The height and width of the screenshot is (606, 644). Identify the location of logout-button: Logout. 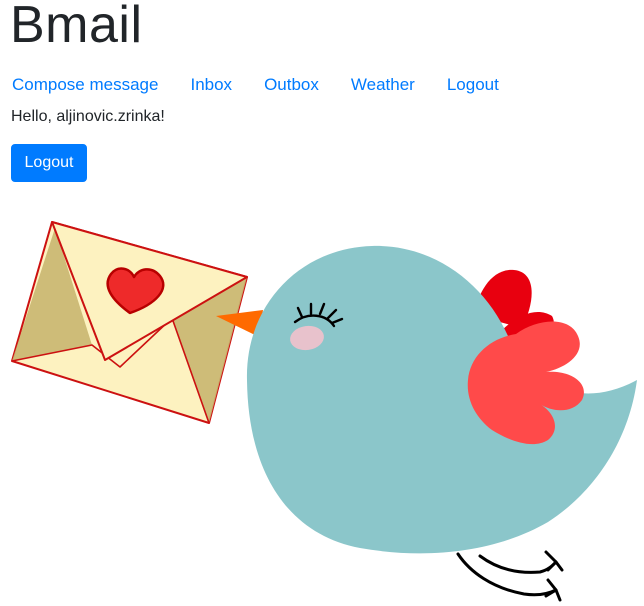
(49, 163).